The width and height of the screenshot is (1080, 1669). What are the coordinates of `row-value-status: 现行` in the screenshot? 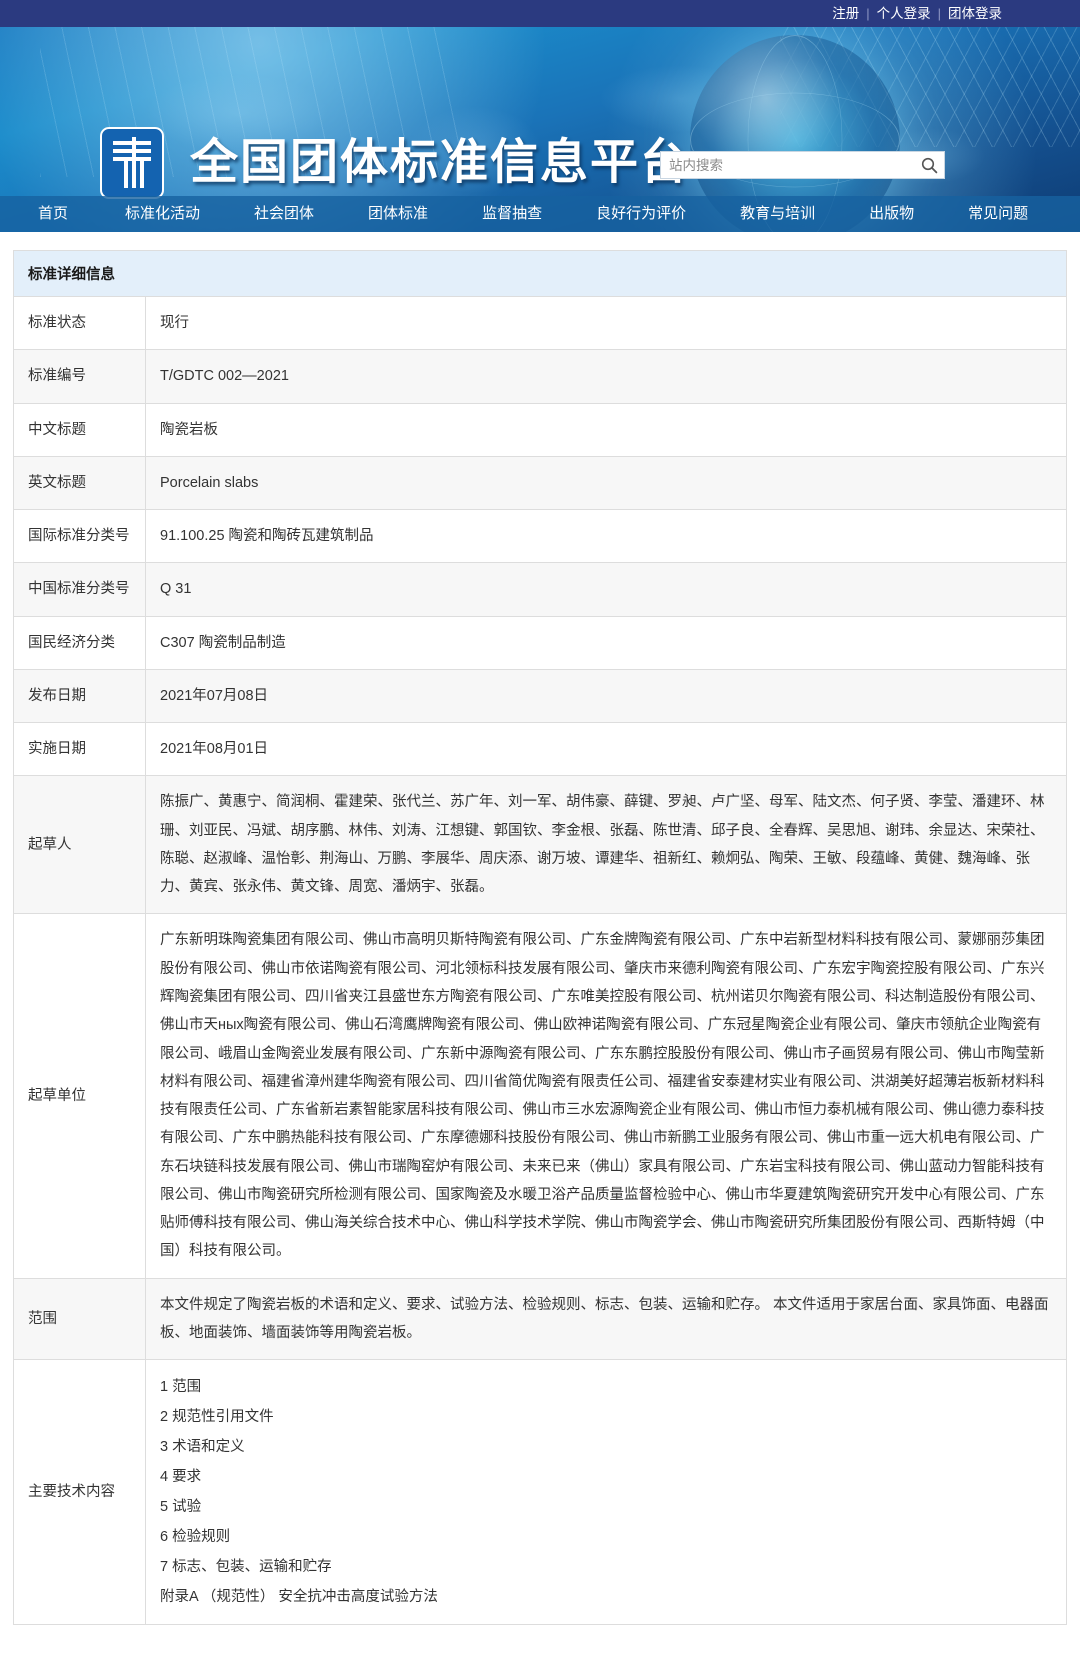 It's located at (606, 323).